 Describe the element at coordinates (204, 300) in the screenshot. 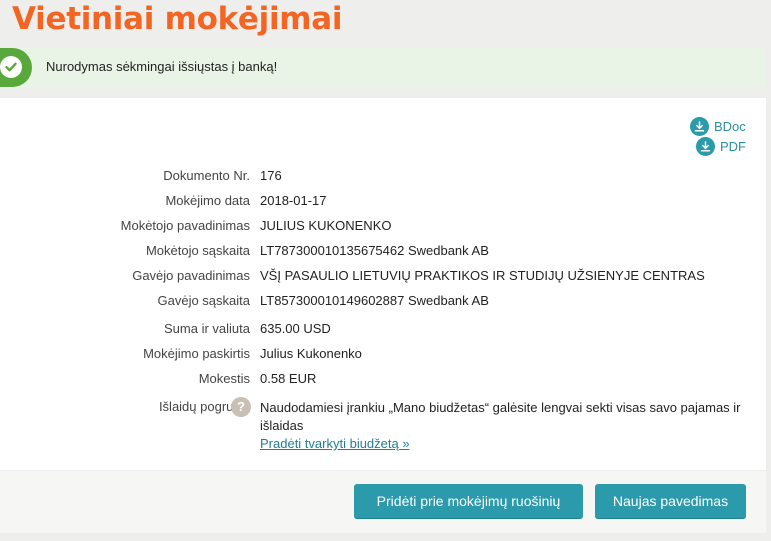

I see `detail-label: Gavėjo sąskaita` at that location.